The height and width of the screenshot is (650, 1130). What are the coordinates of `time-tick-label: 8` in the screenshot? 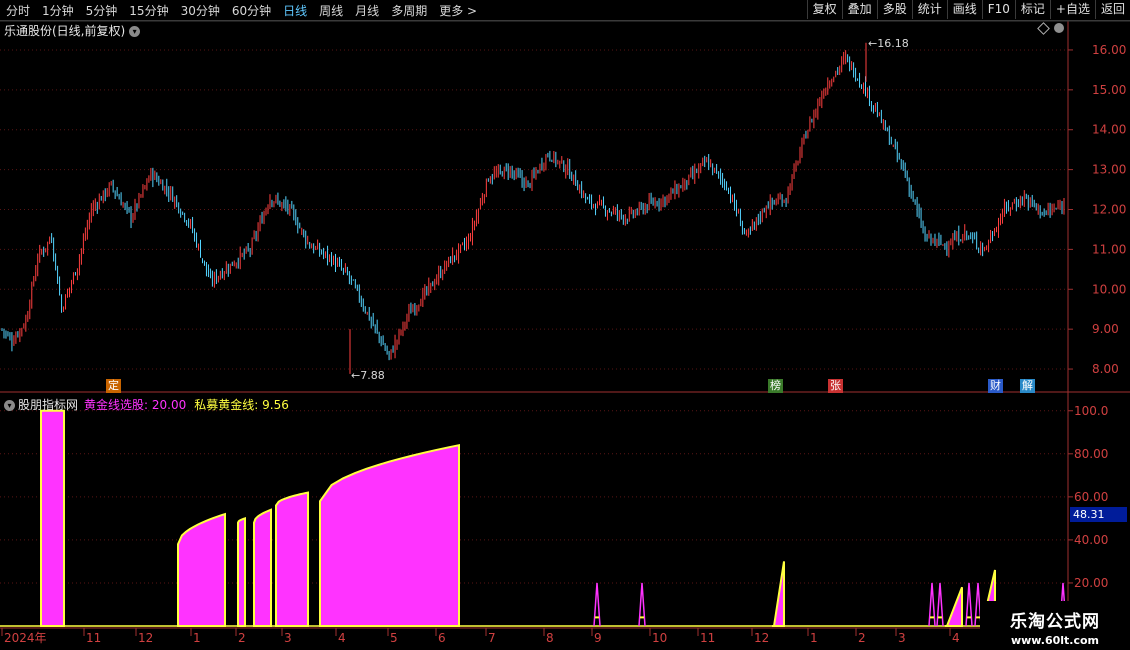 It's located at (550, 638).